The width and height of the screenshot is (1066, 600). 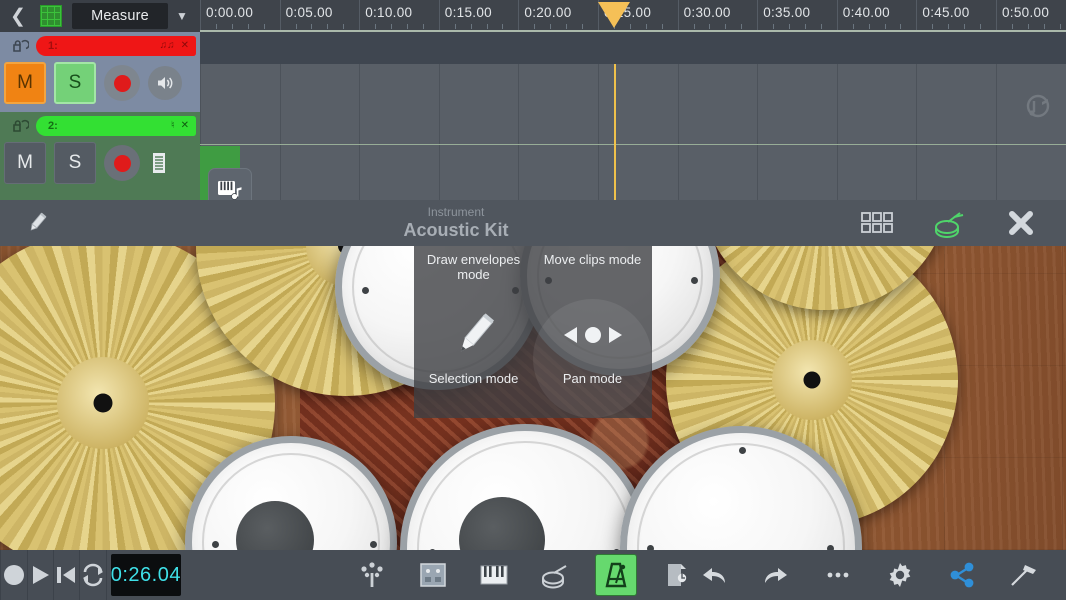 I want to click on track-header-2: 2: ♮ ✕ M S, so click(x=100, y=156).